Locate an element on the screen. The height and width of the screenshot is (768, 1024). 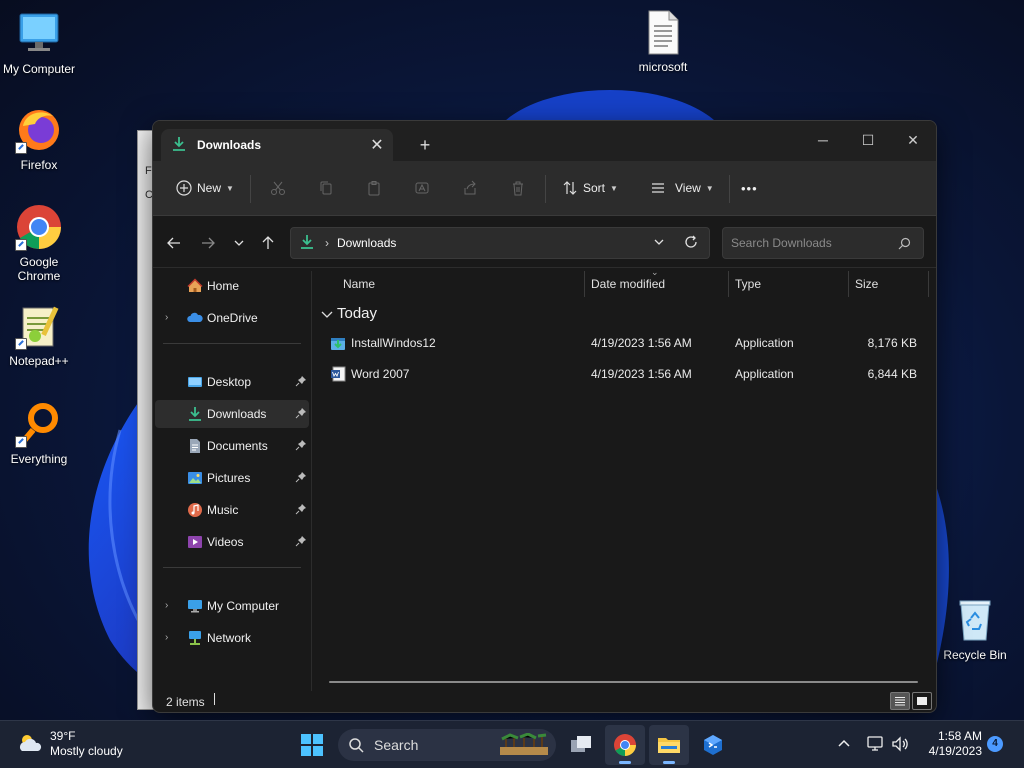
desktop-icon-microsoft-file: microsoft is located at coordinates (663, 41).